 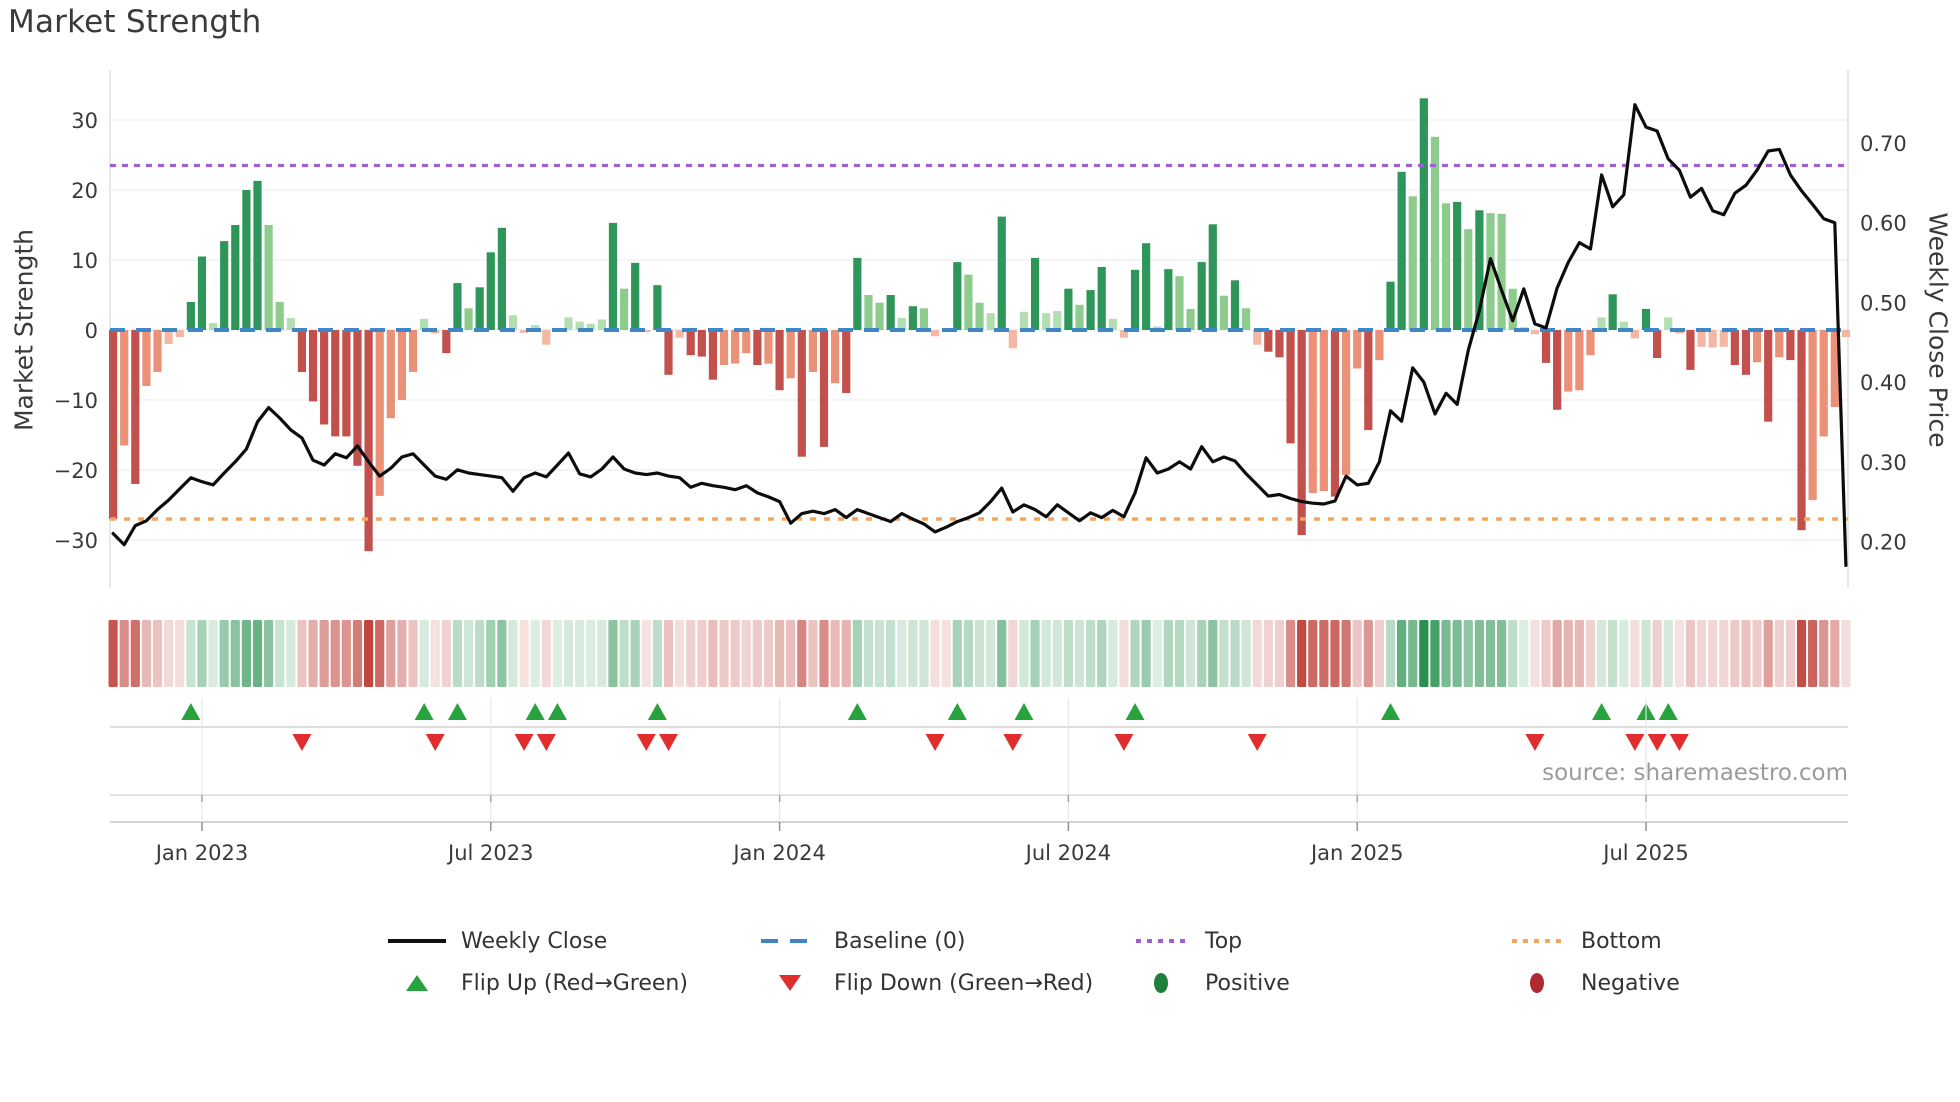 What do you see at coordinates (84, 261) in the screenshot?
I see `y-axis-tick-left: 10` at bounding box center [84, 261].